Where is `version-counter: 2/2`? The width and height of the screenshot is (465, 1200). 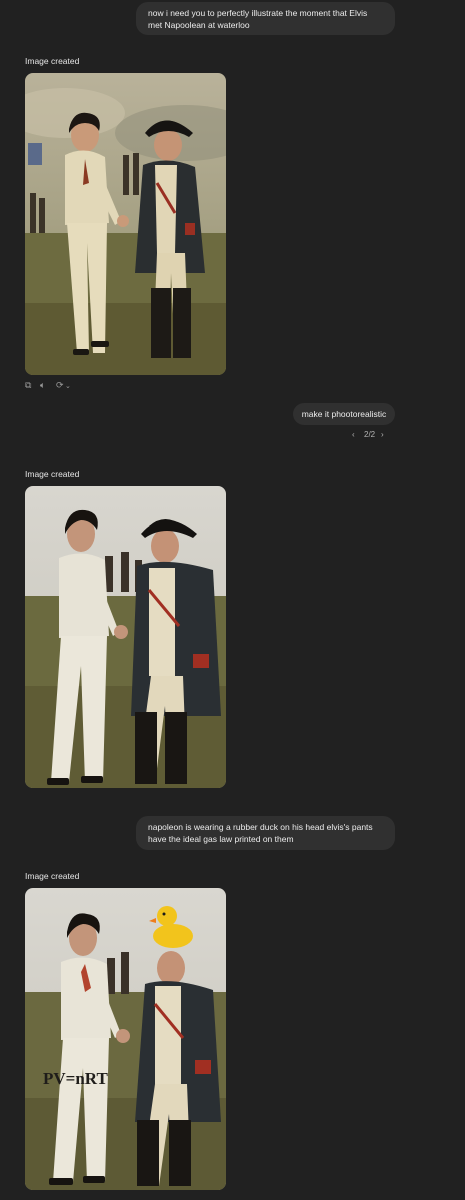
version-counter: 2/2 is located at coordinates (370, 434).